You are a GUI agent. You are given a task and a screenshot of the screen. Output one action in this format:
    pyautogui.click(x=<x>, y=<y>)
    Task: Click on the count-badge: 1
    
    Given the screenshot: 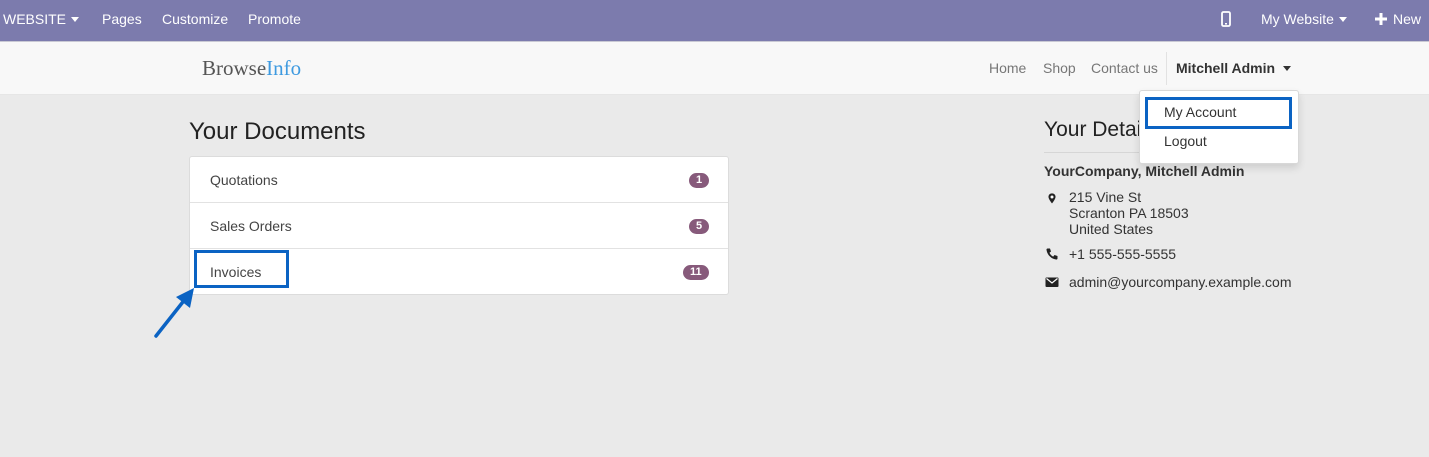 What is the action you would take?
    pyautogui.click(x=699, y=180)
    